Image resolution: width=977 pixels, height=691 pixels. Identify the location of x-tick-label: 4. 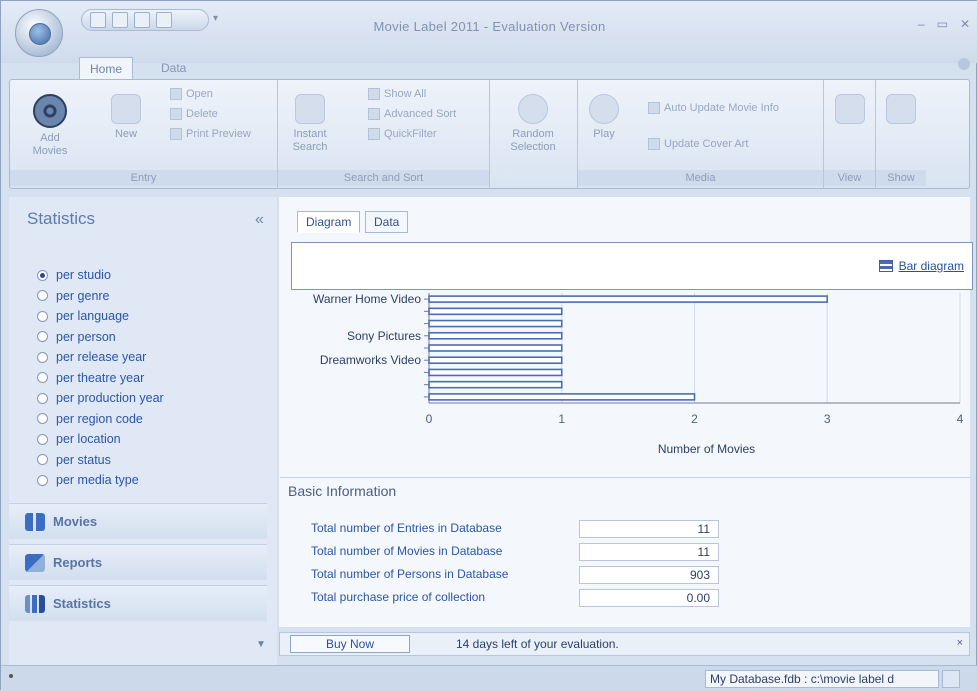
(960, 419).